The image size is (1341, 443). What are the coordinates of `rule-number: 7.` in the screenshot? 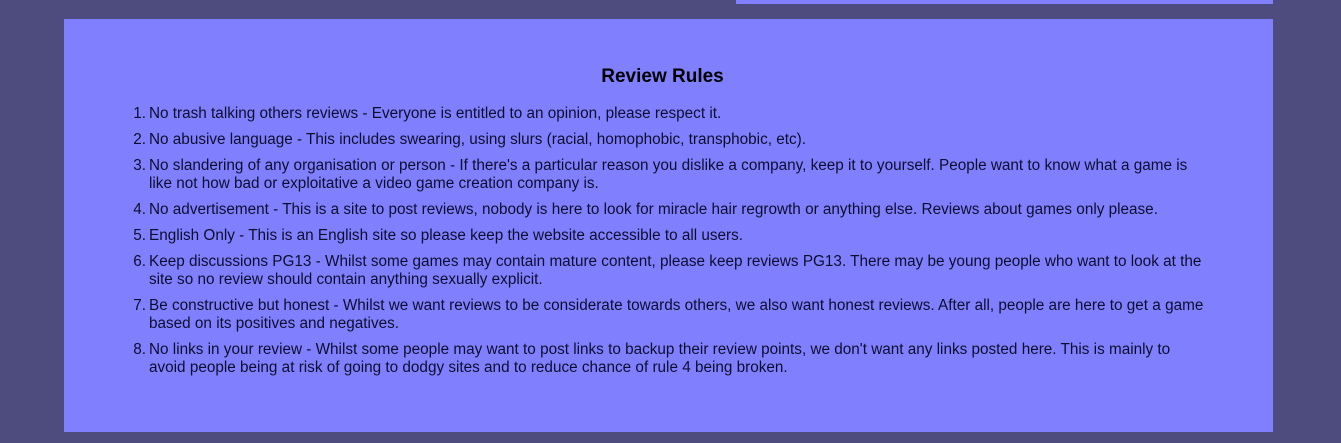 It's located at (139, 305).